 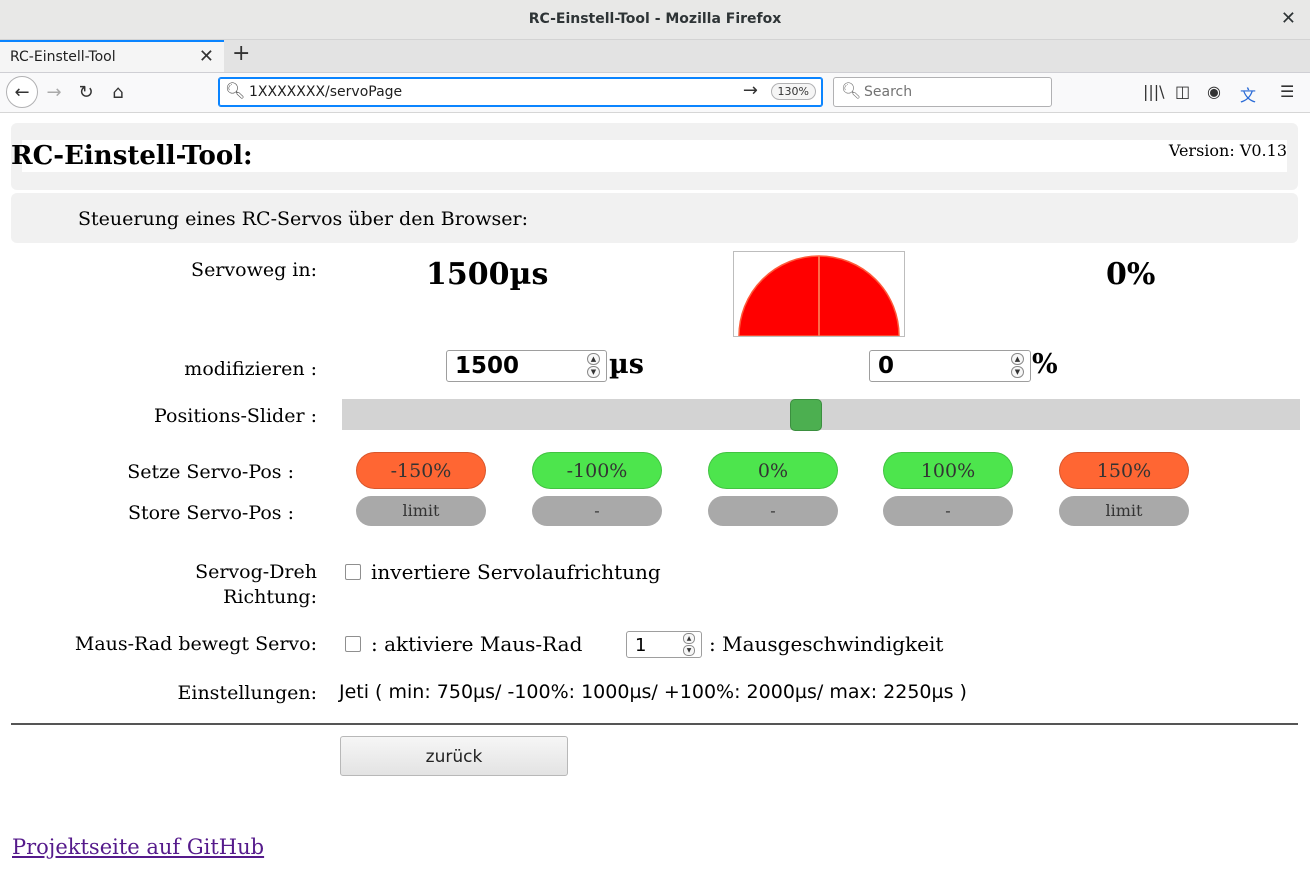 I want to click on tab-bar: RC-Einstell-Tool ✕ +, so click(x=655, y=56).